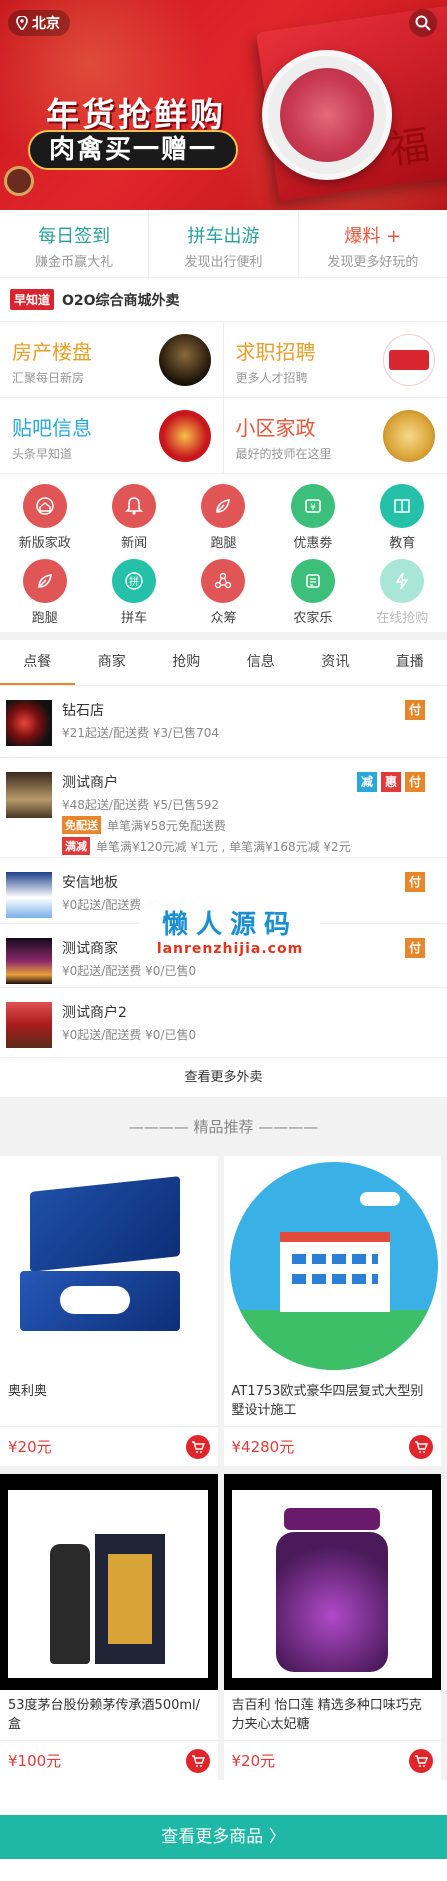  Describe the element at coordinates (121, 300) in the screenshot. I see `news-text: O2O综合商城外卖` at that location.